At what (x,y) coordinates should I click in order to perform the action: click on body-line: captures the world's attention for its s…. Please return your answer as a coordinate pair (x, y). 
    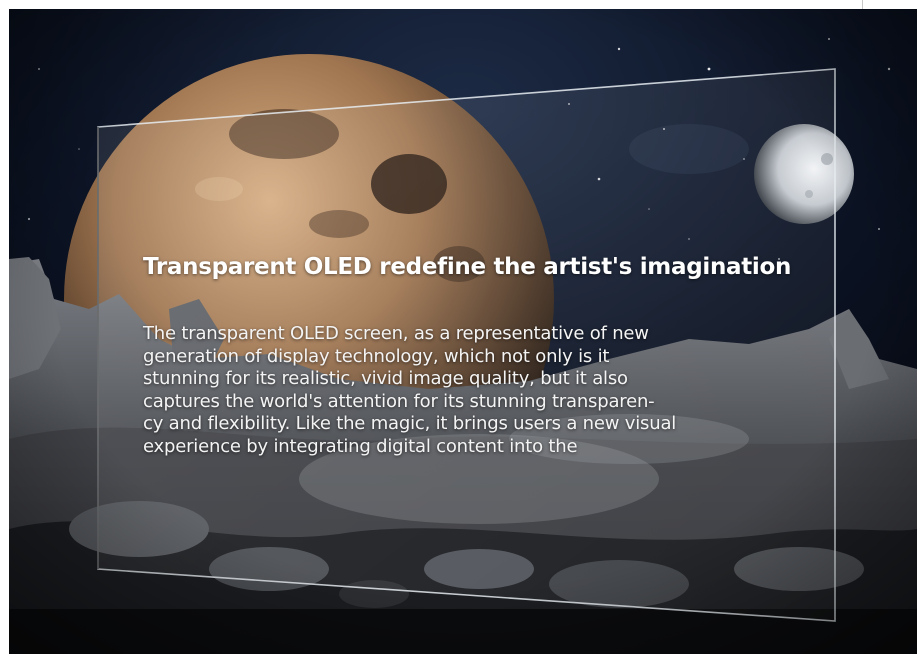
    Looking at the image, I should click on (399, 401).